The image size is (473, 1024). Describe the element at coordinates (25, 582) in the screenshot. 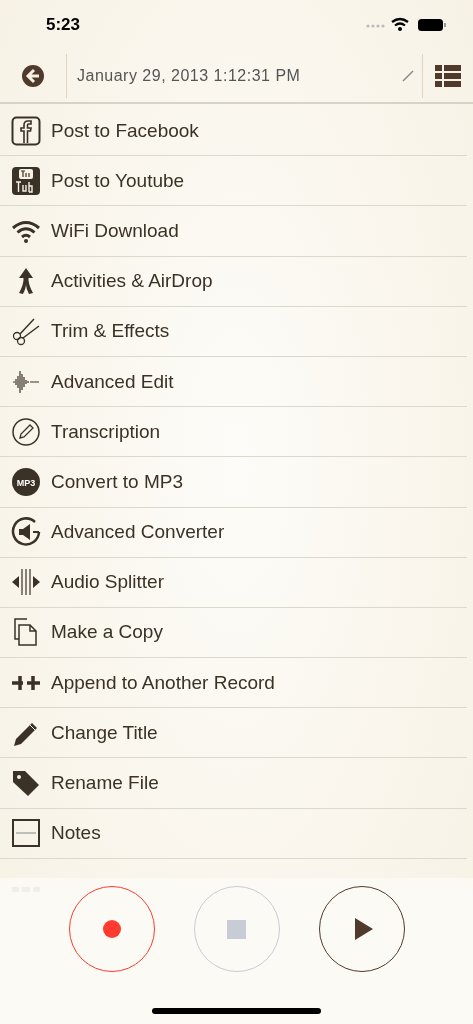

I see `split-arrows-icon` at that location.